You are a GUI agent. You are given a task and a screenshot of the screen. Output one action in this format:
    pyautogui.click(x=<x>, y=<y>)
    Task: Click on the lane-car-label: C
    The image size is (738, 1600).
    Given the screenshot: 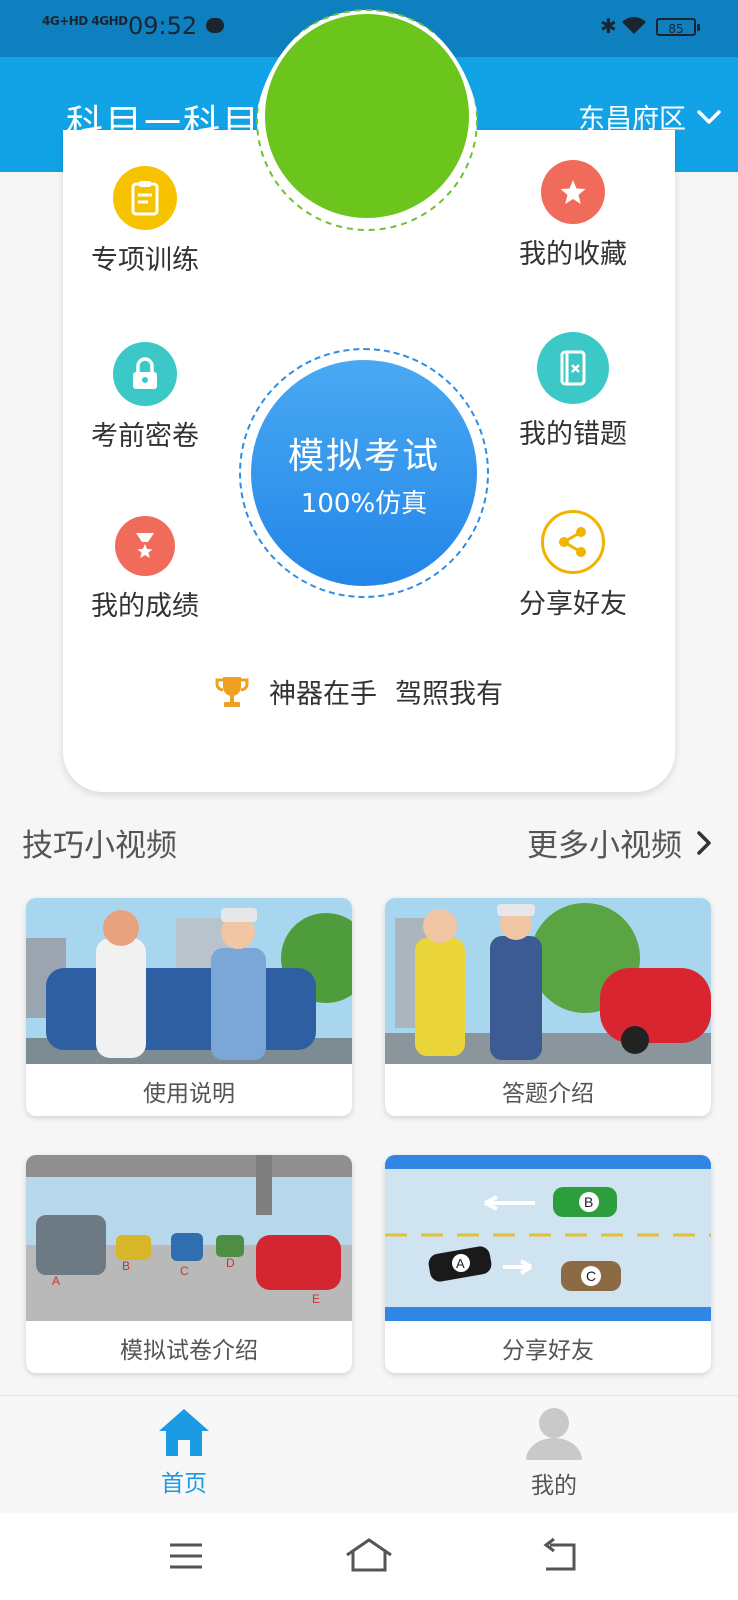 What is the action you would take?
    pyautogui.click(x=184, y=1271)
    